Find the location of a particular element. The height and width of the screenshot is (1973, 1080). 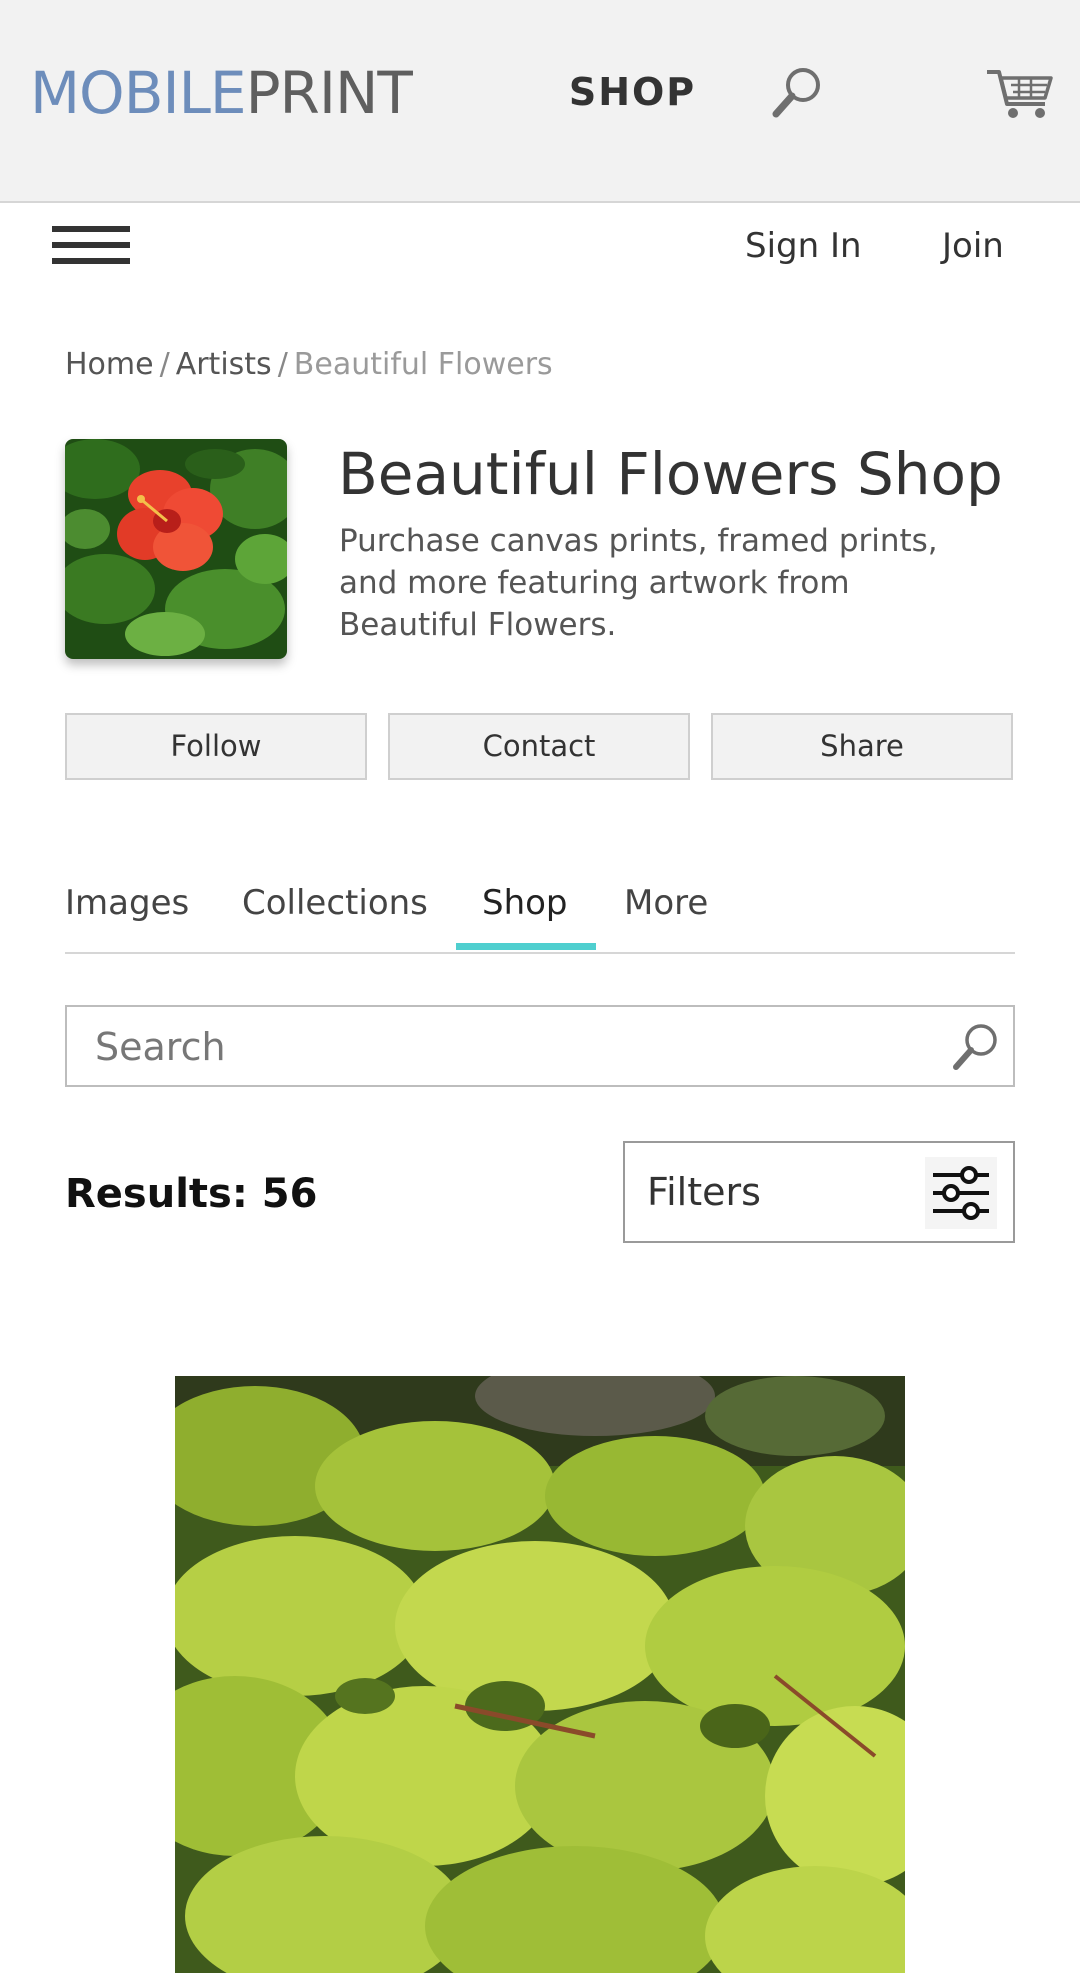

tab-images: Images is located at coordinates (127, 903).